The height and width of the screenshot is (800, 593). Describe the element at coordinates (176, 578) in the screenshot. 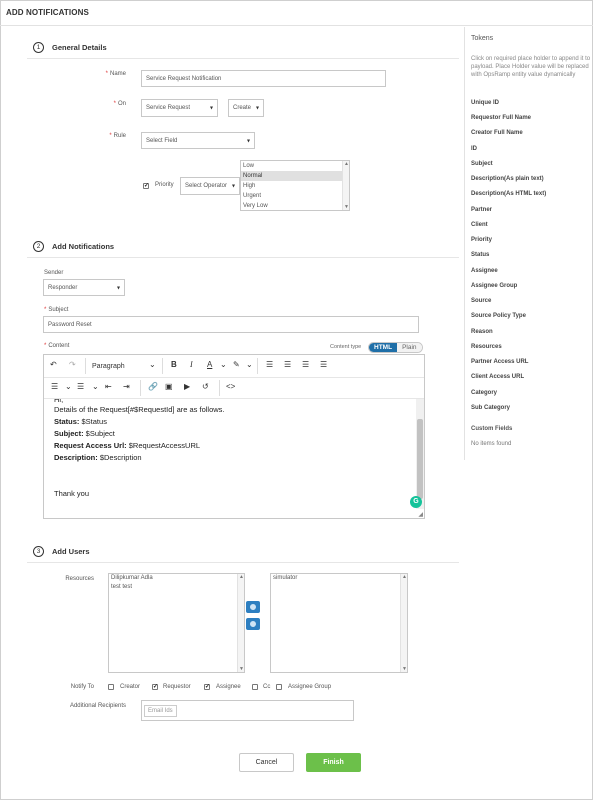

I see `resource-item: Dilipkumar Adla` at that location.